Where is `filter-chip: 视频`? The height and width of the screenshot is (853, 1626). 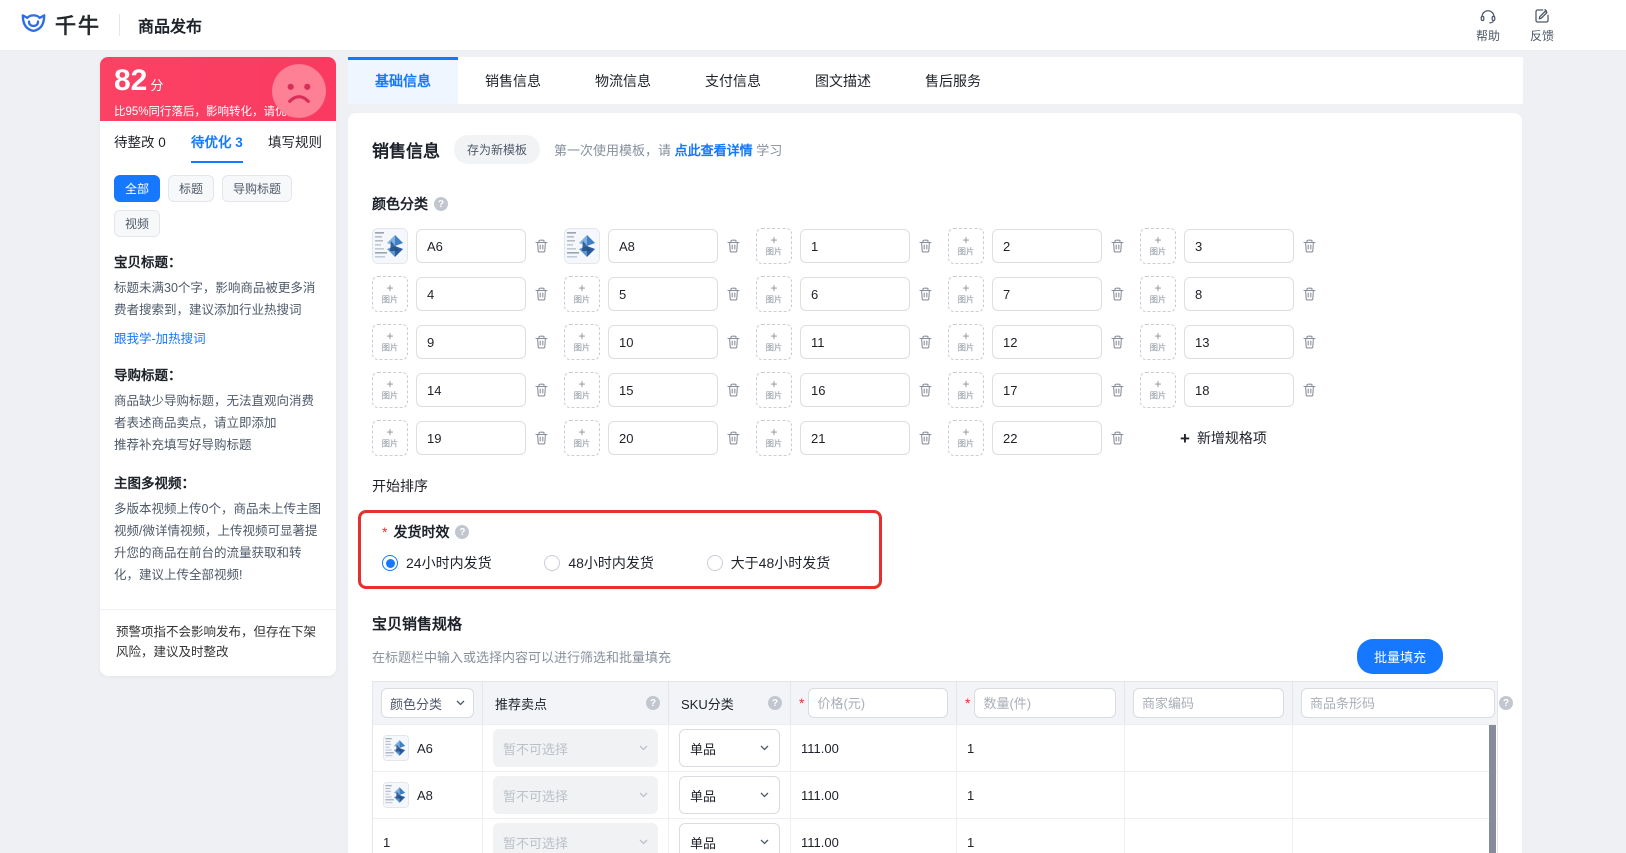
filter-chip: 视频 is located at coordinates (137, 223).